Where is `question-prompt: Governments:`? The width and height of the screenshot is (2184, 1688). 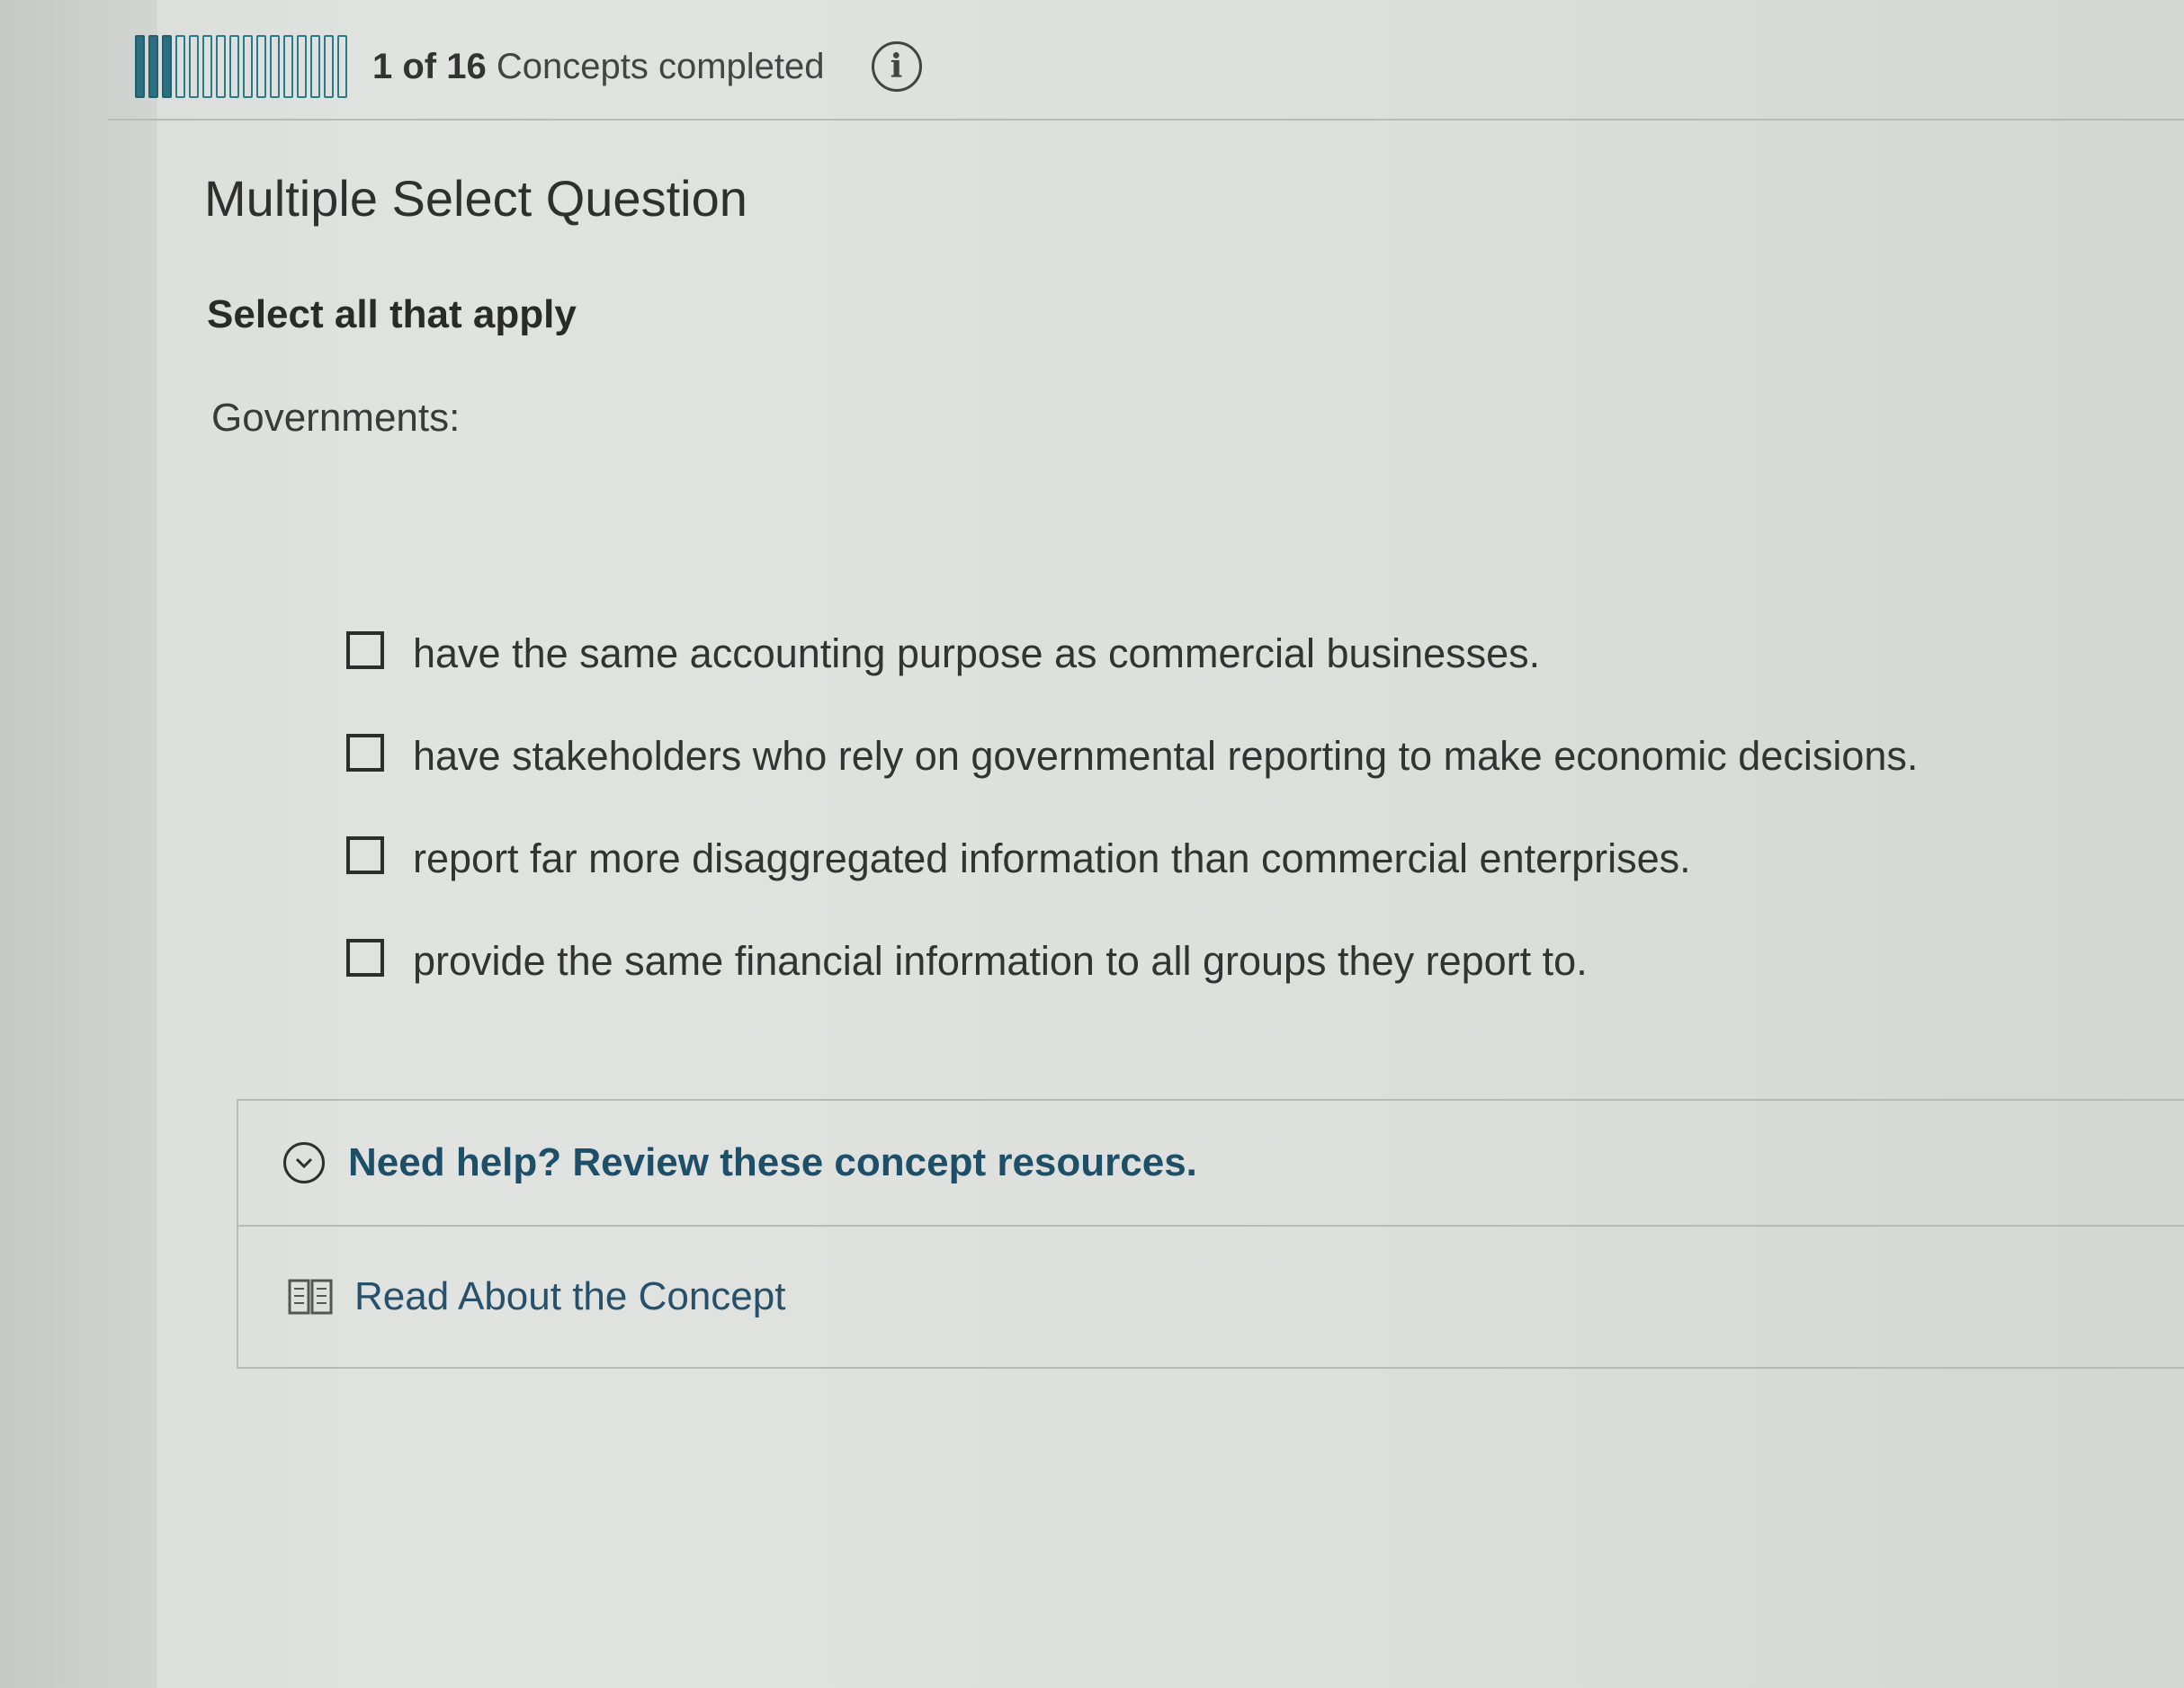
question-prompt: Governments: is located at coordinates (336, 418).